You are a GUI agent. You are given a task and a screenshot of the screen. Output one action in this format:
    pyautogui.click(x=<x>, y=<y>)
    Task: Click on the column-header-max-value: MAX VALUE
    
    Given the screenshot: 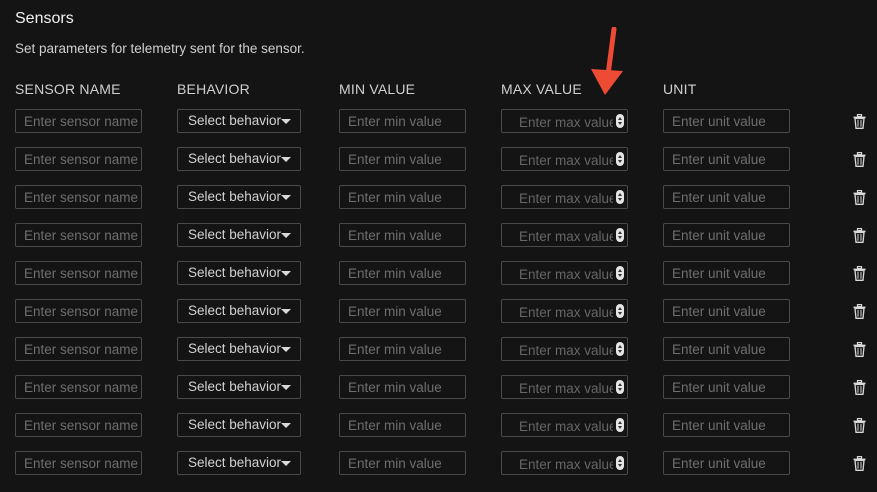 What is the action you would take?
    pyautogui.click(x=541, y=89)
    